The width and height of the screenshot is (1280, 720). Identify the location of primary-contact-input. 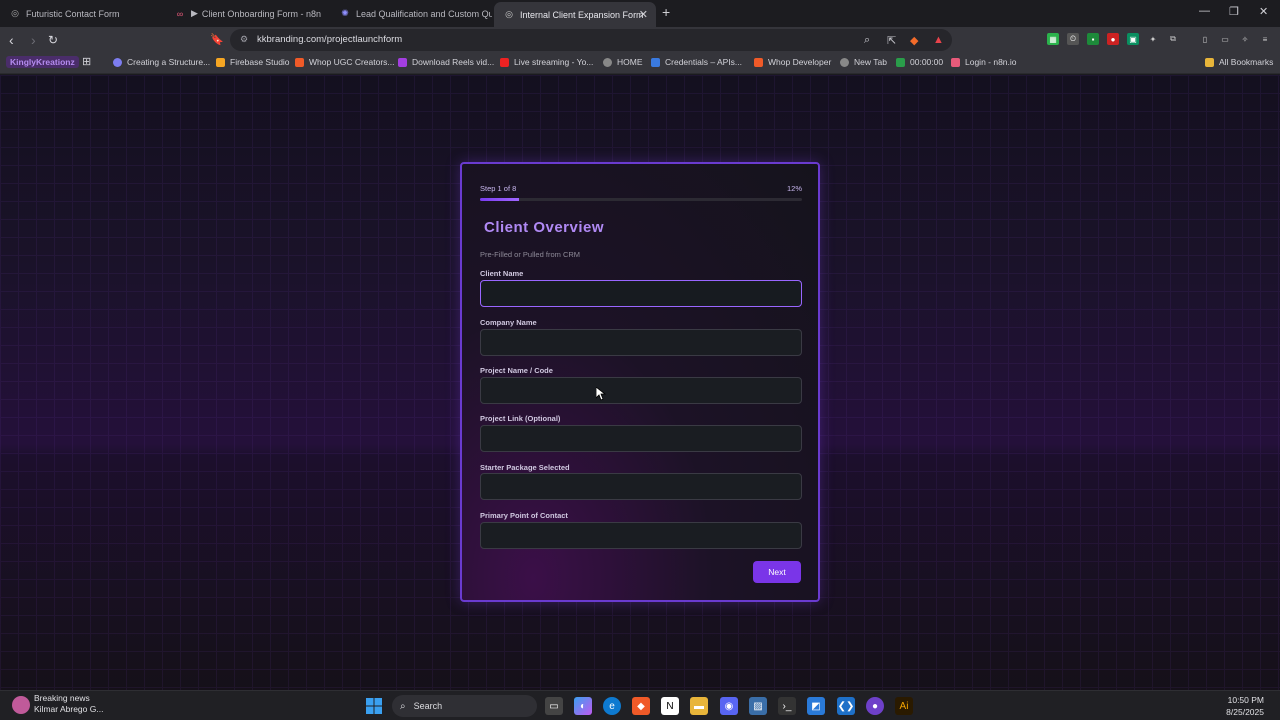
(641, 535).